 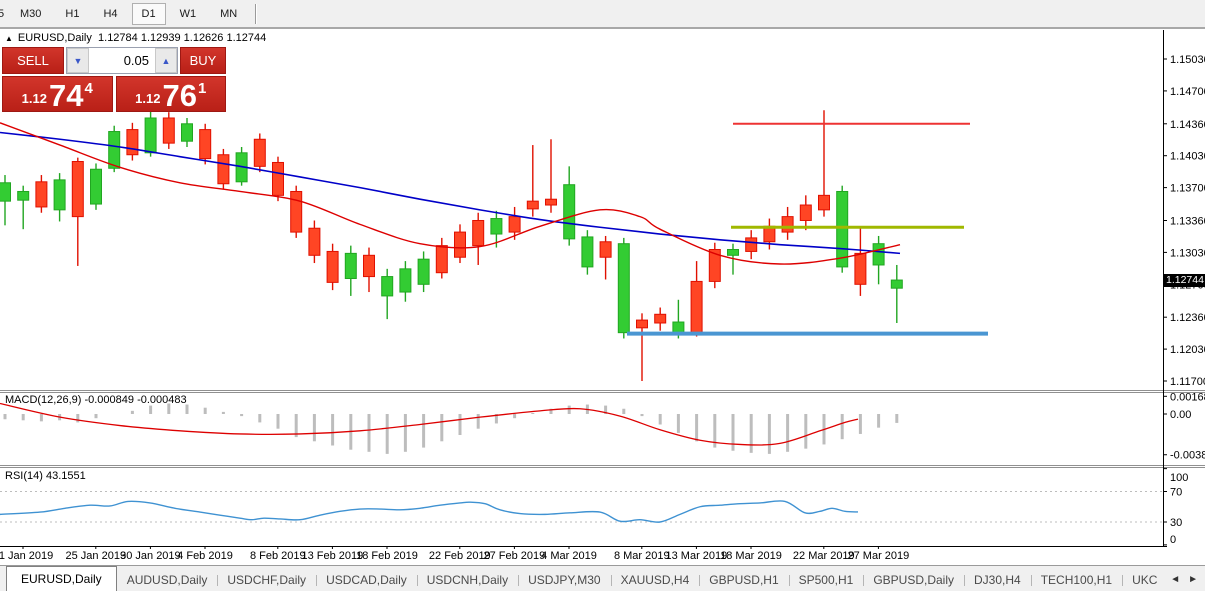 What do you see at coordinates (879, 556) in the screenshot?
I see `date-label: 27 Mar 2019` at bounding box center [879, 556].